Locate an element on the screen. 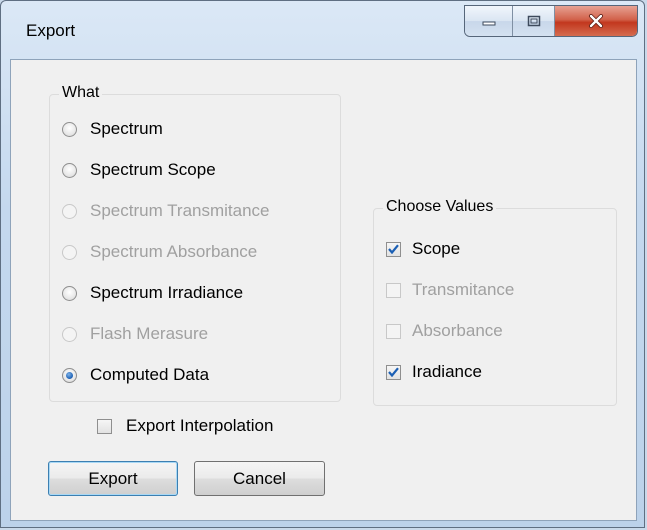 The width and height of the screenshot is (647, 530). radio-label: Spectrum is located at coordinates (126, 128).